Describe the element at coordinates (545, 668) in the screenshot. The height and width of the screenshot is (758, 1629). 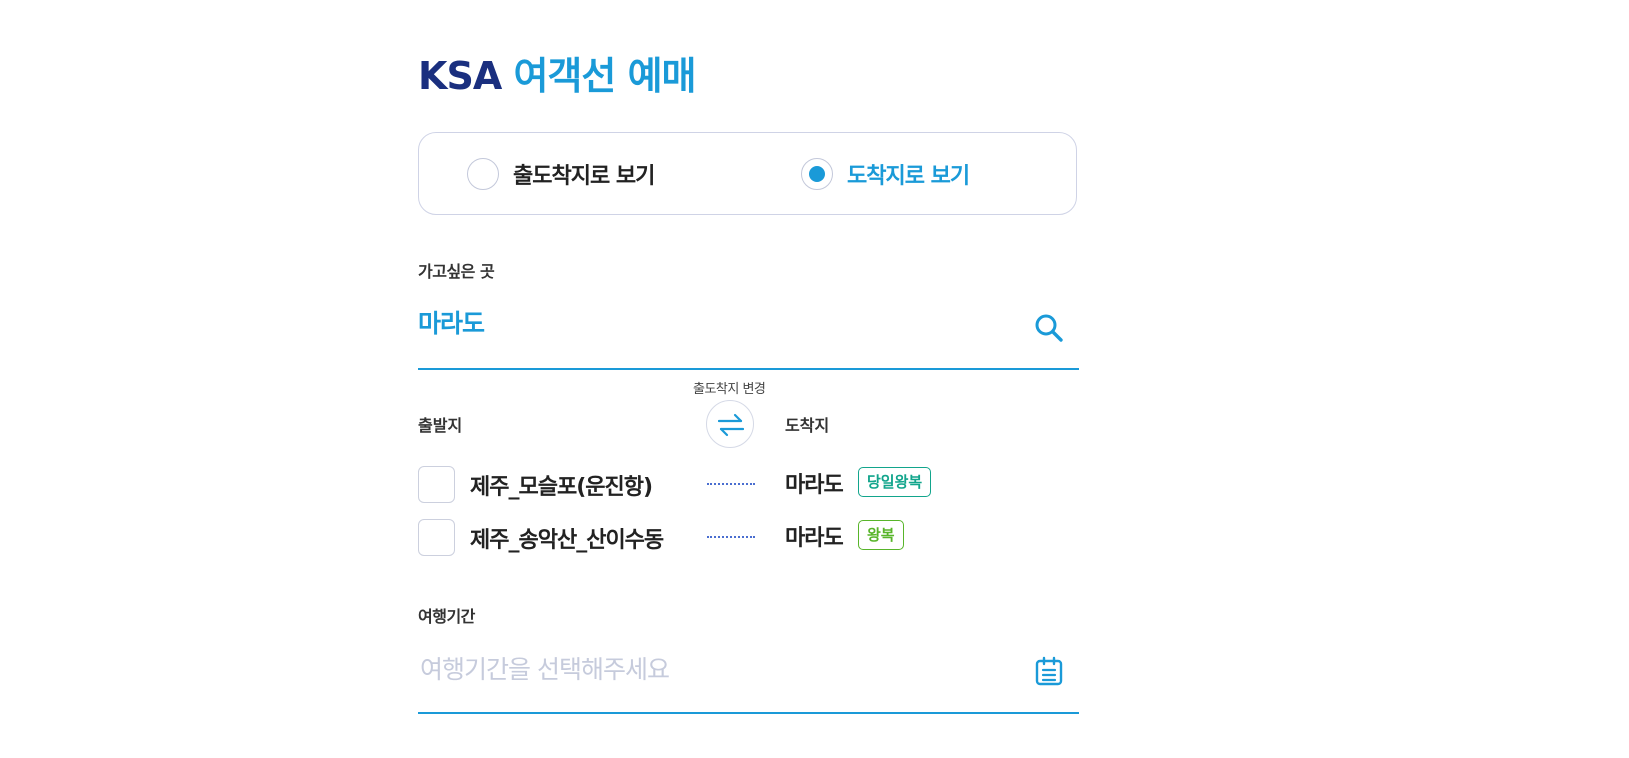
I see `travel-period-placeholder: 여행기간을 선택해주세요` at that location.